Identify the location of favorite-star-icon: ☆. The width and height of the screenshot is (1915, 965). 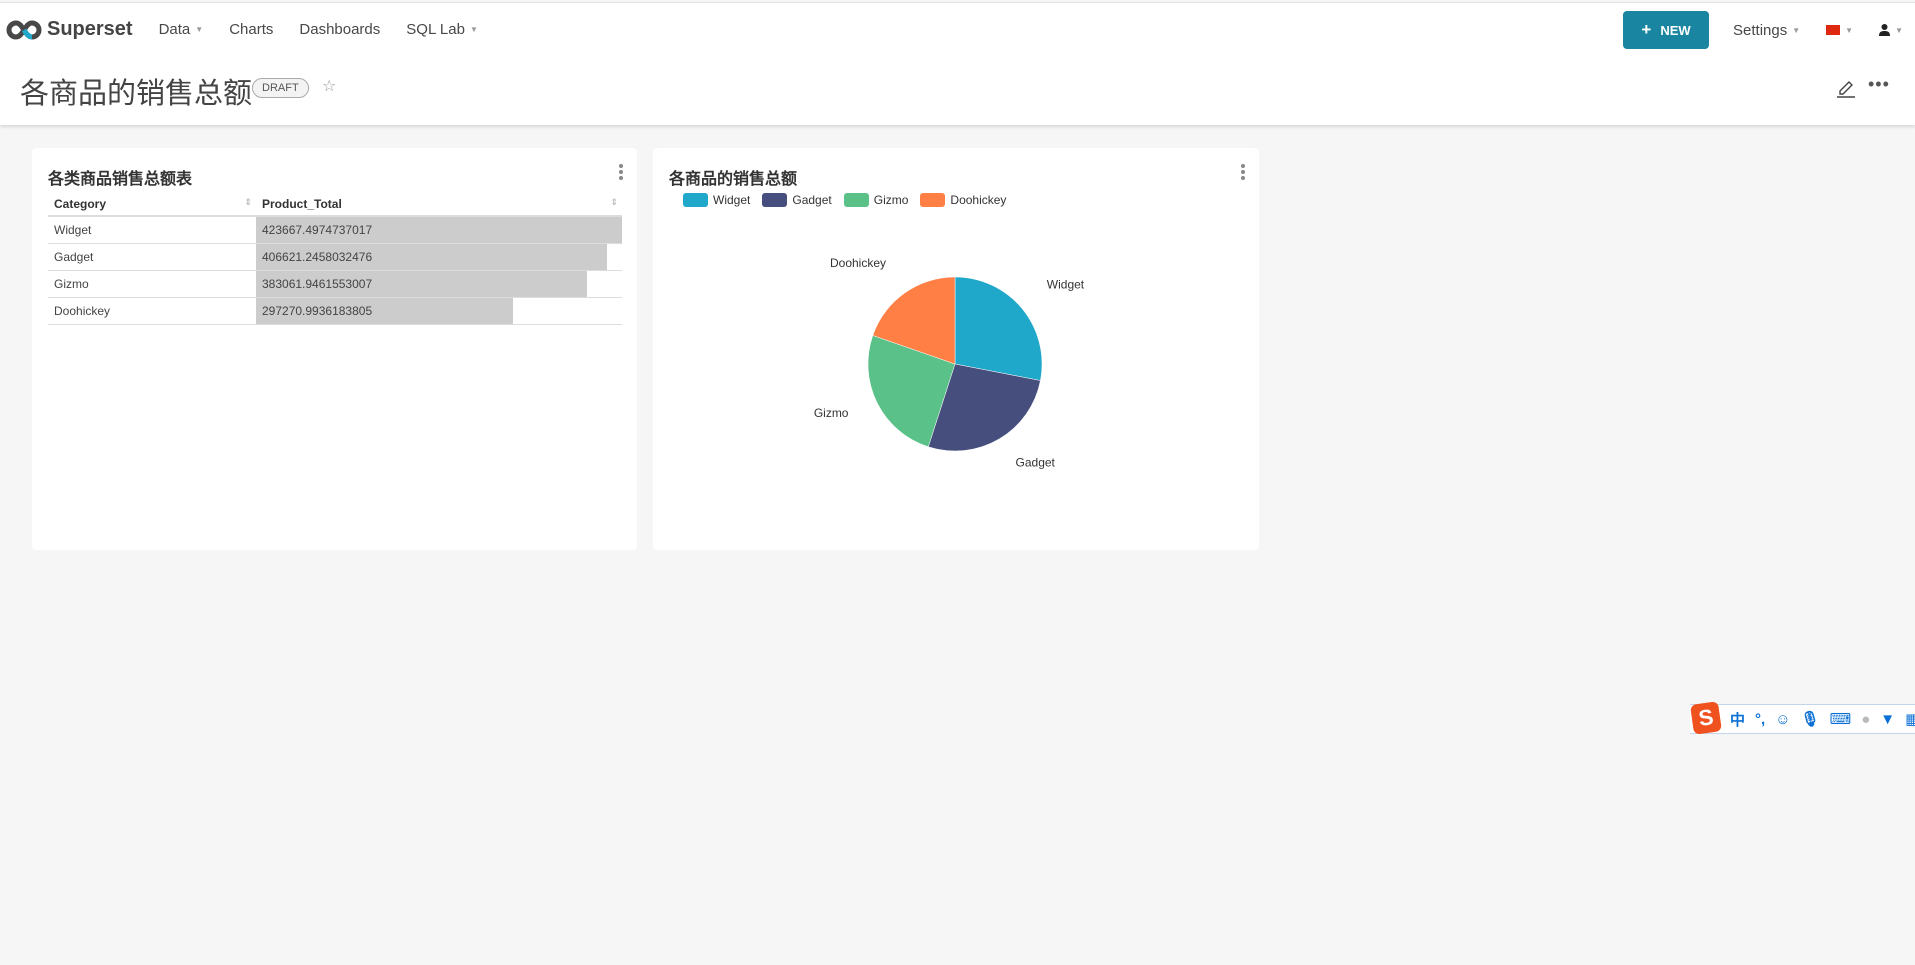
(329, 86).